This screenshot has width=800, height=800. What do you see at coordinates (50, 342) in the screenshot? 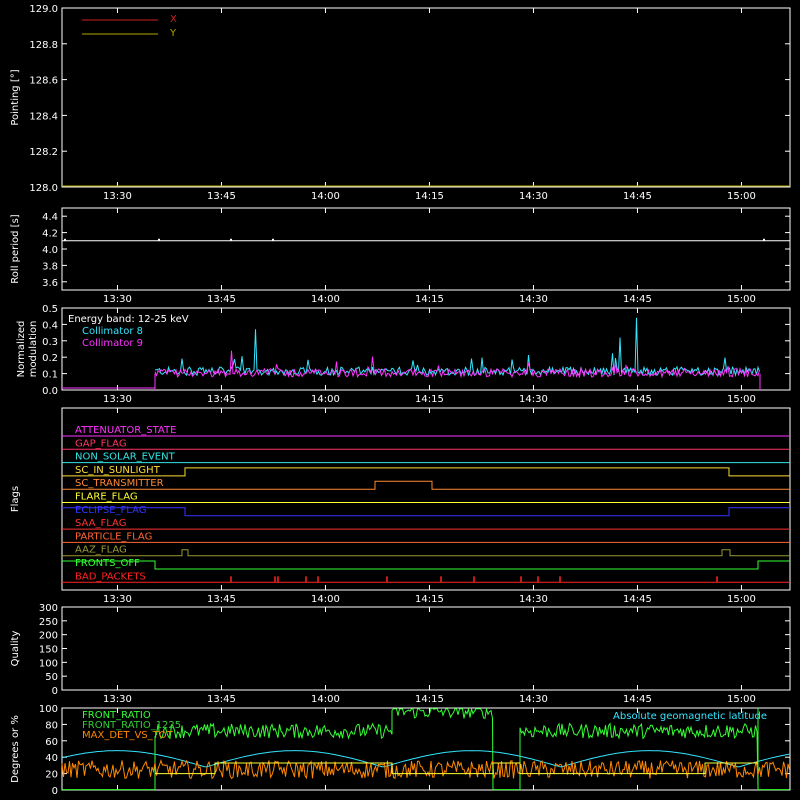
I see `modulation-ytick-label: 0.3` at bounding box center [50, 342].